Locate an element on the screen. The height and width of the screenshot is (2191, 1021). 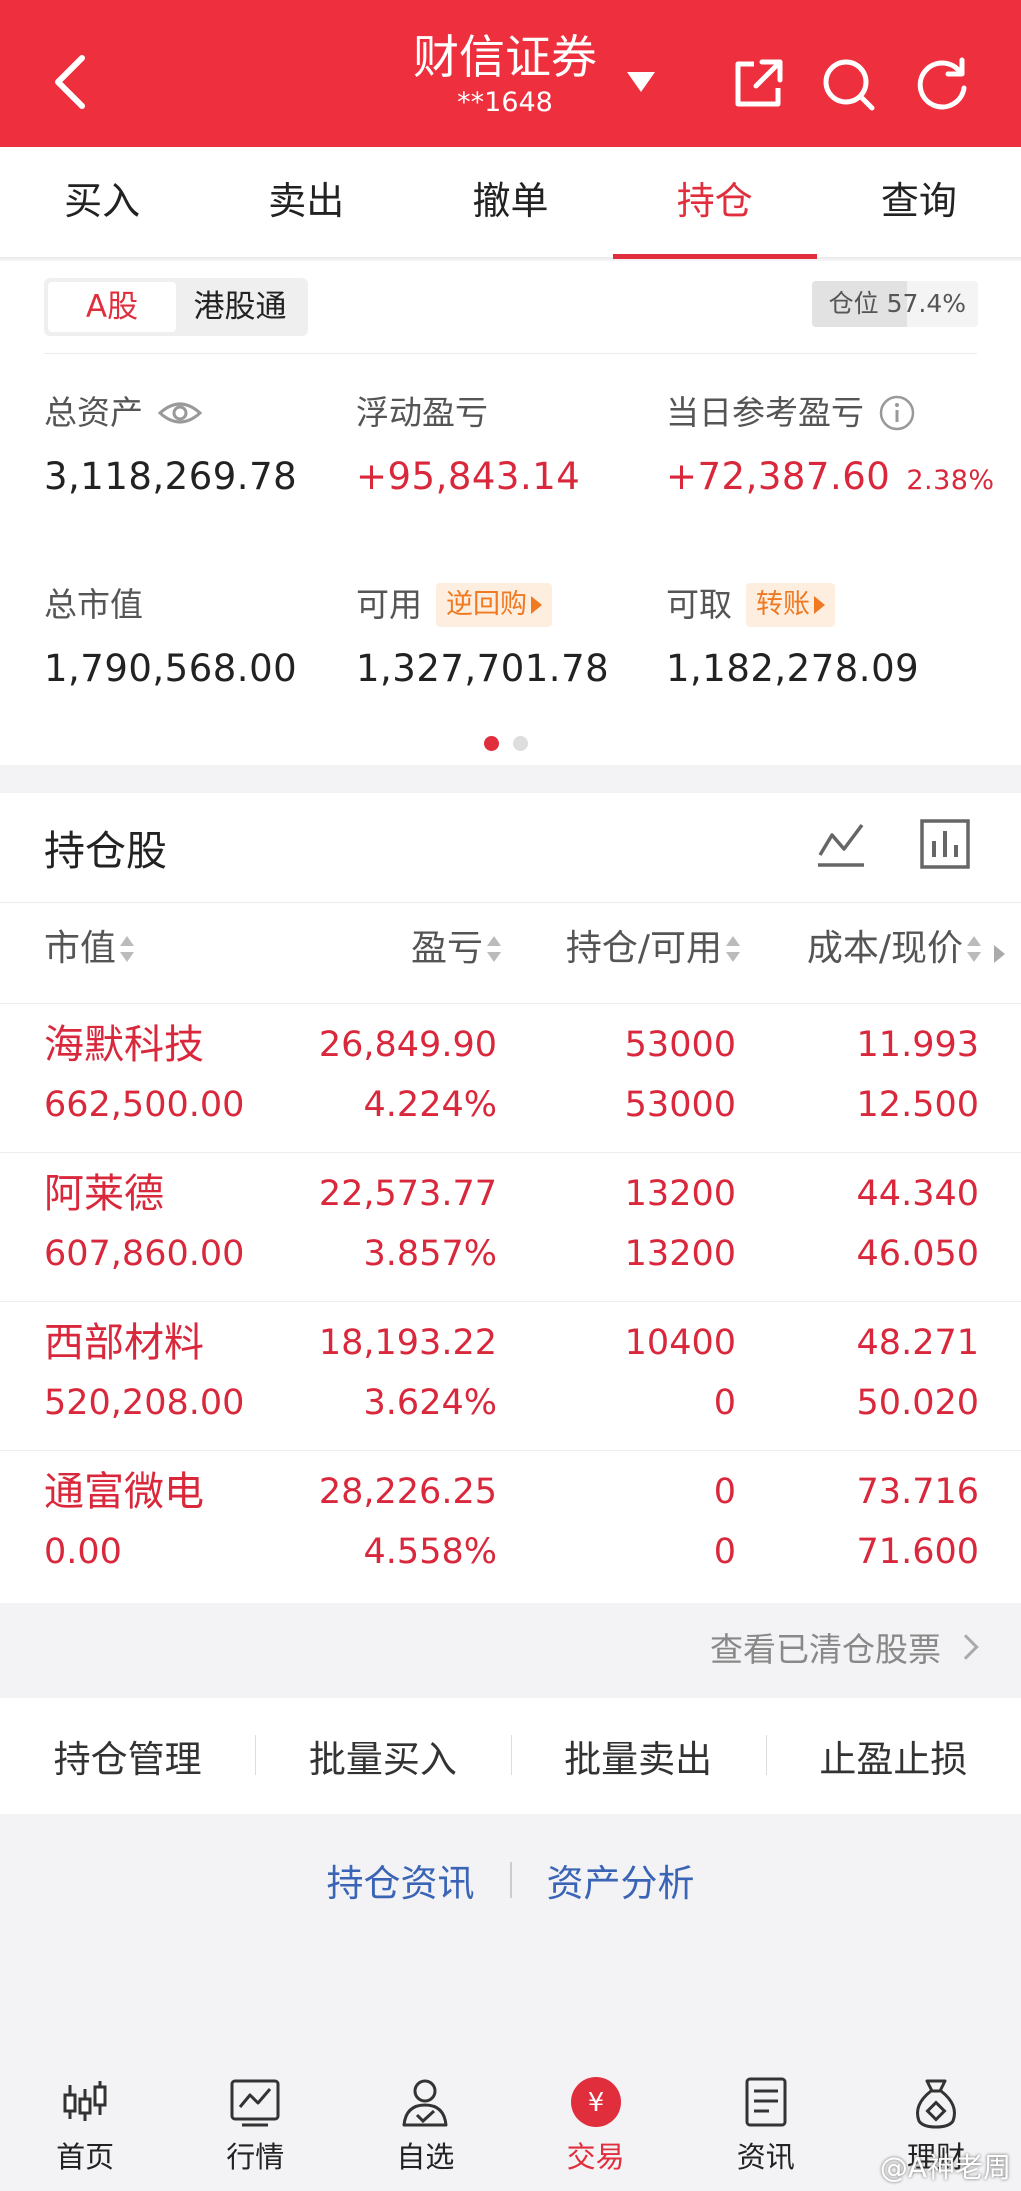
trade-tabs: 买入 卖出 撤单 持仓 查询 is located at coordinates (510, 203).